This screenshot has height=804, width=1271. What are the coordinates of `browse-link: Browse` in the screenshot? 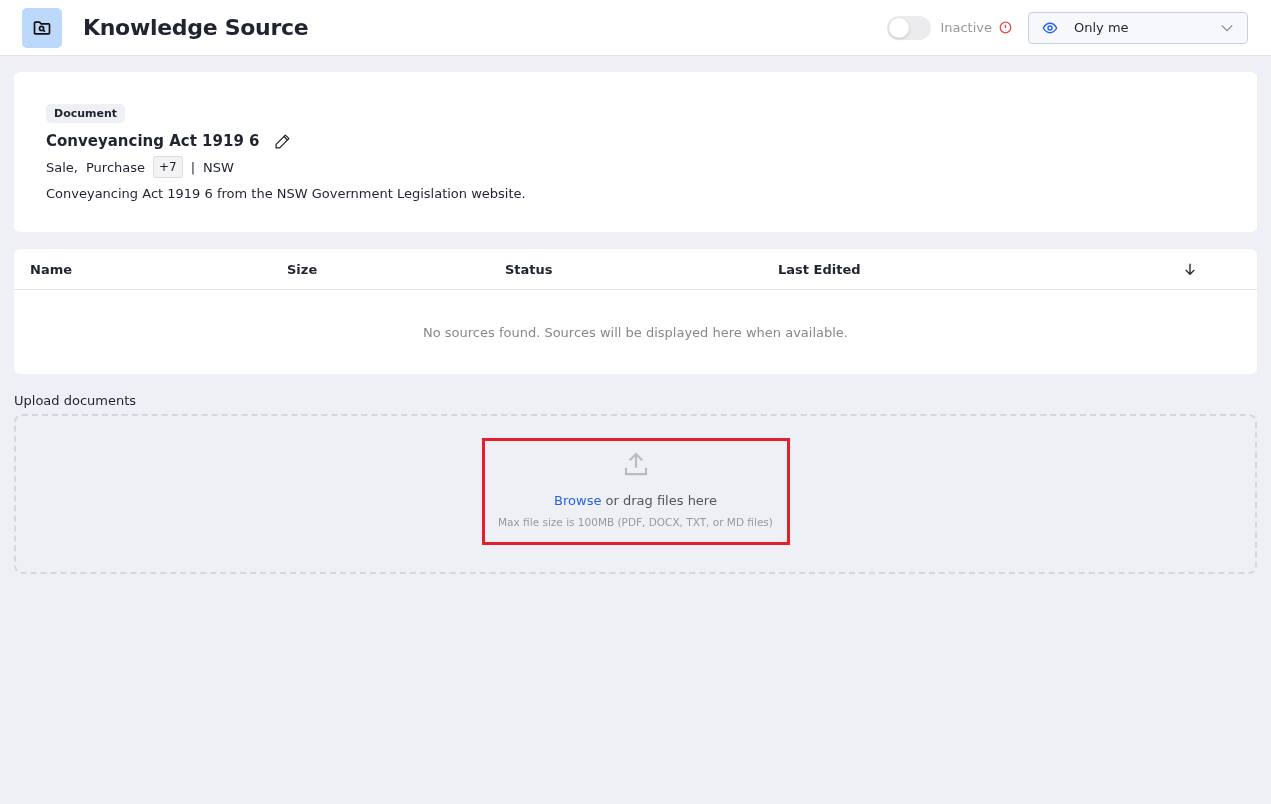 It's located at (578, 500).